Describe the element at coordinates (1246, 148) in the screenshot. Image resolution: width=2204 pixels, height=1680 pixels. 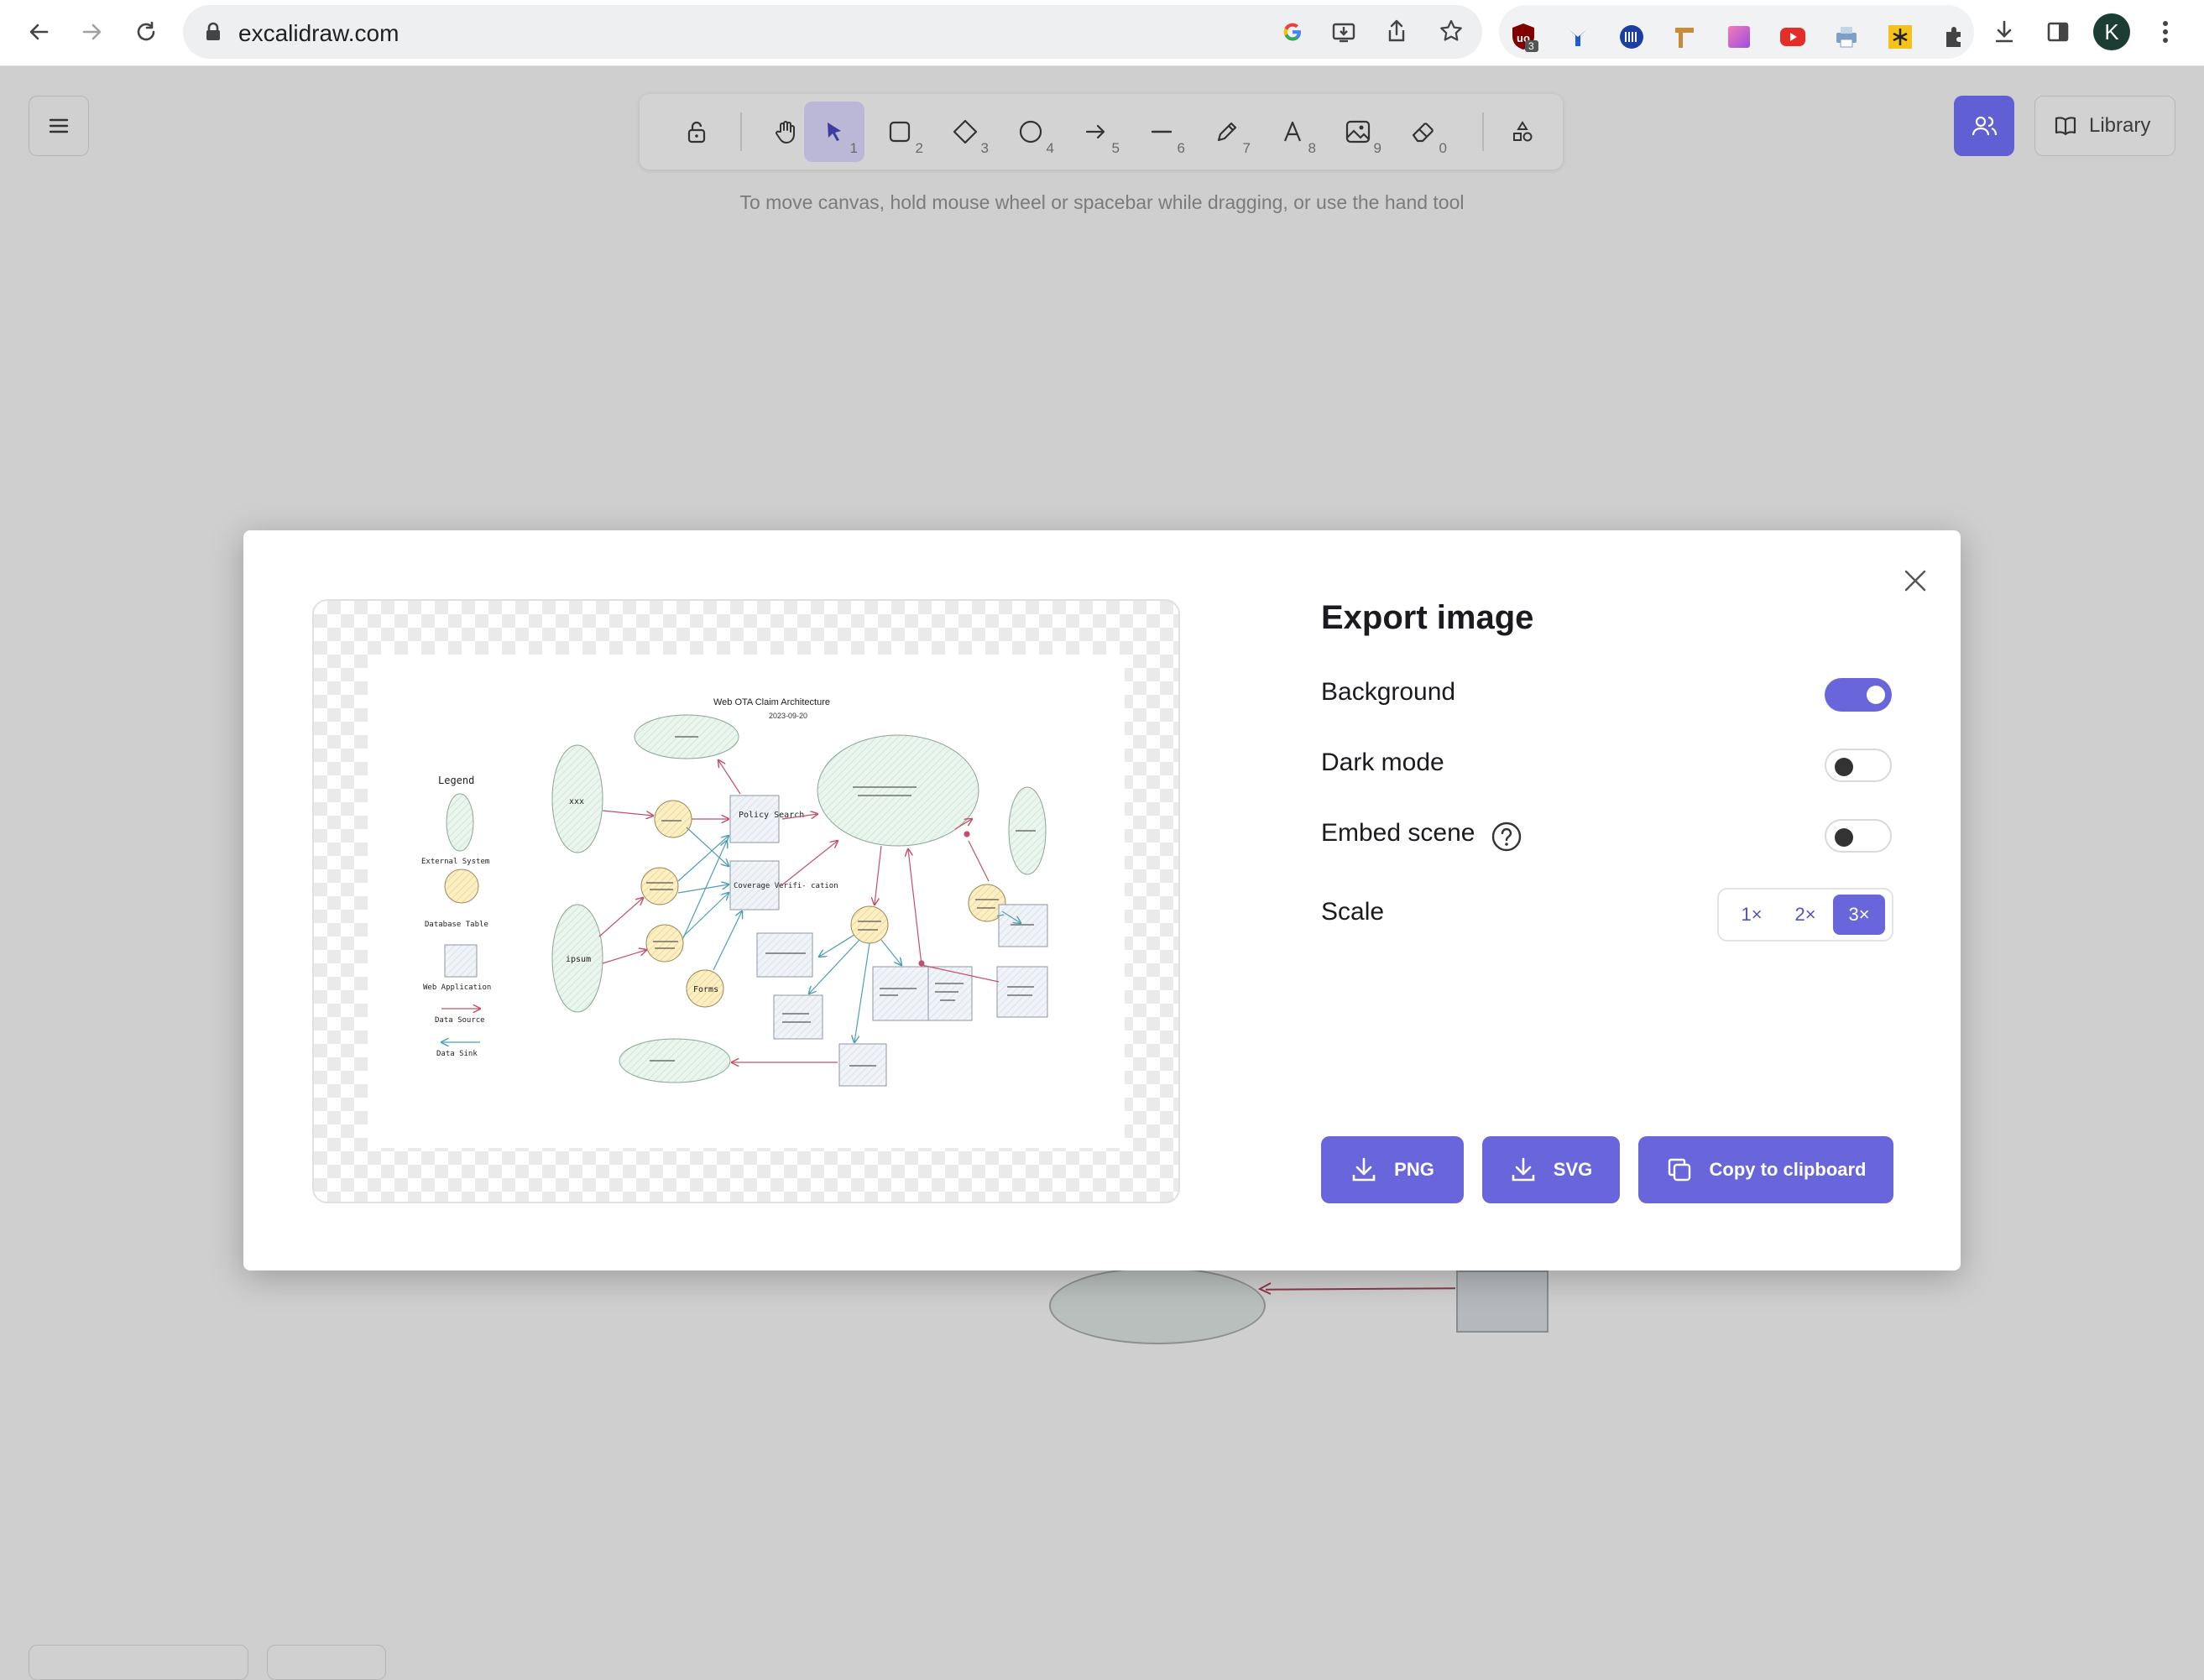
I see `tool-shortcut-number: 7` at that location.